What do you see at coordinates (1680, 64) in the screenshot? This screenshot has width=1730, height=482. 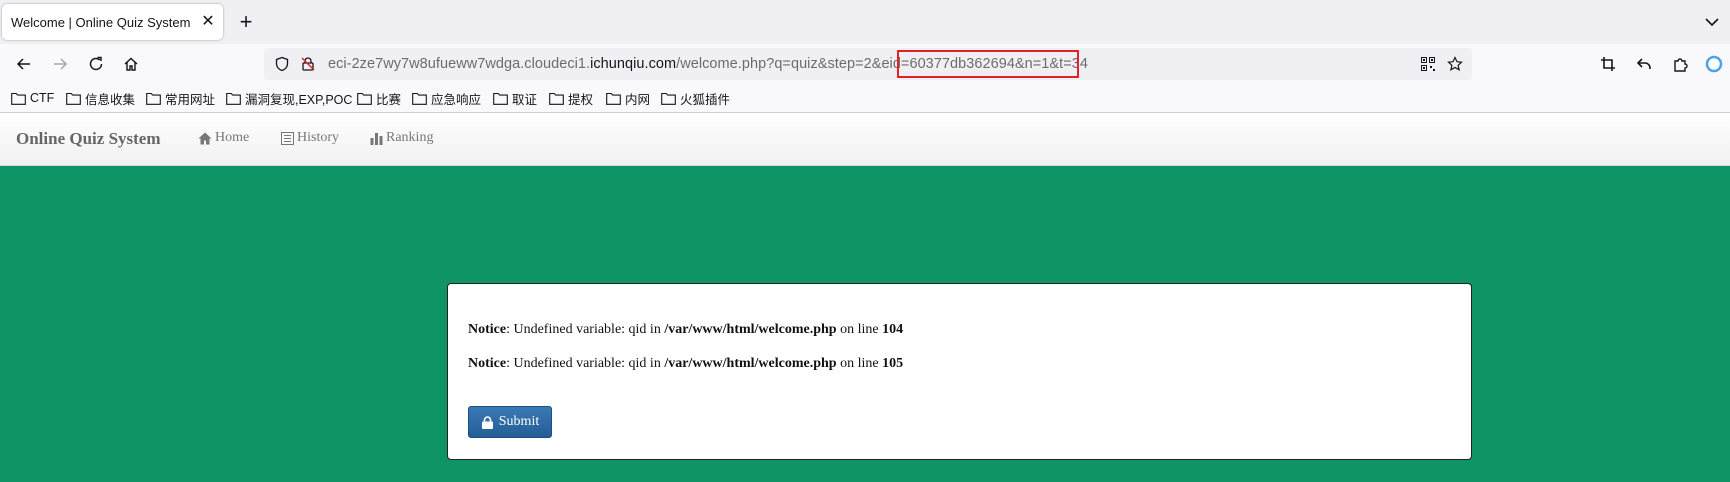 I see `extensions-puzzle-icon` at bounding box center [1680, 64].